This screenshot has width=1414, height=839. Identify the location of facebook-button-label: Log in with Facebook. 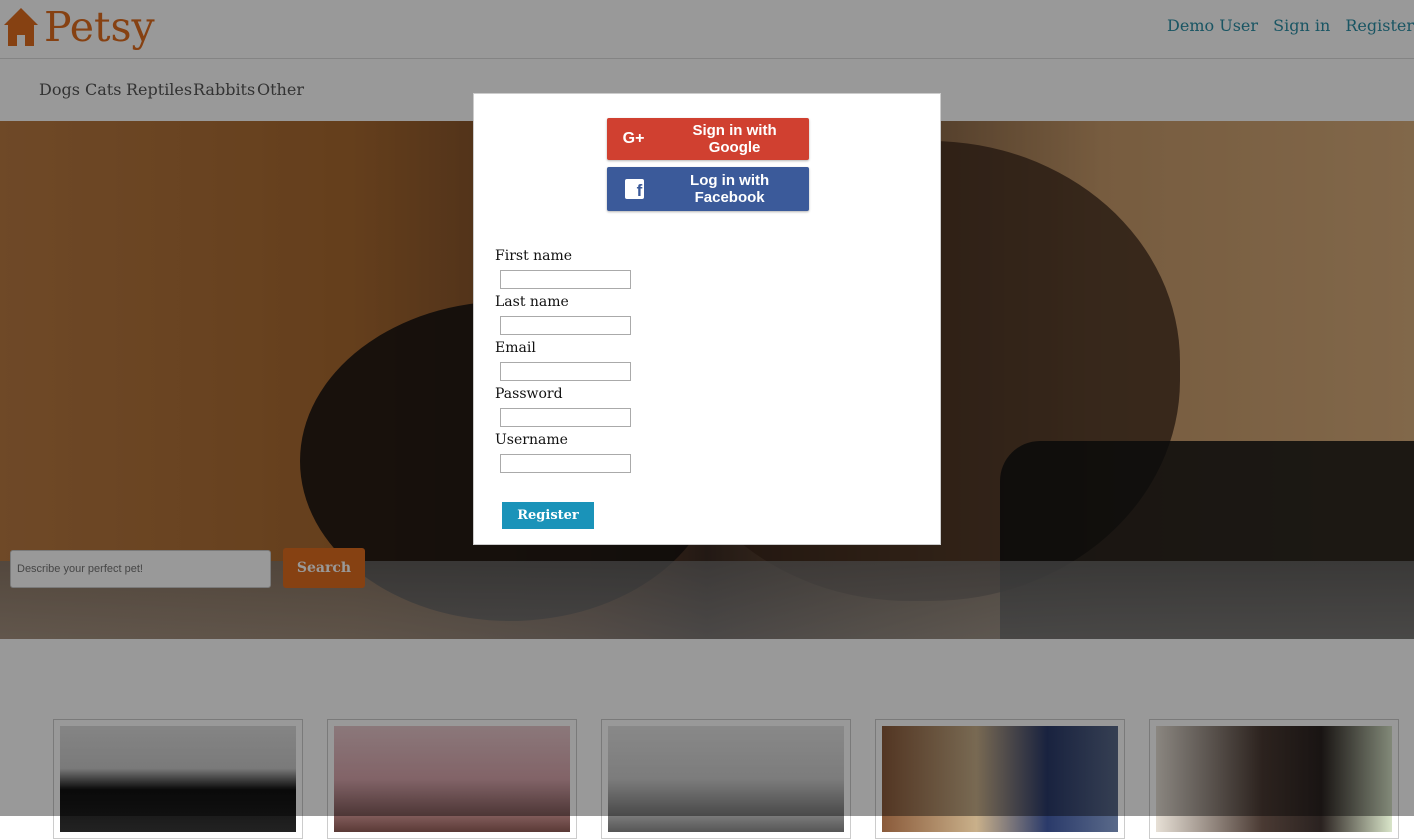
(730, 189).